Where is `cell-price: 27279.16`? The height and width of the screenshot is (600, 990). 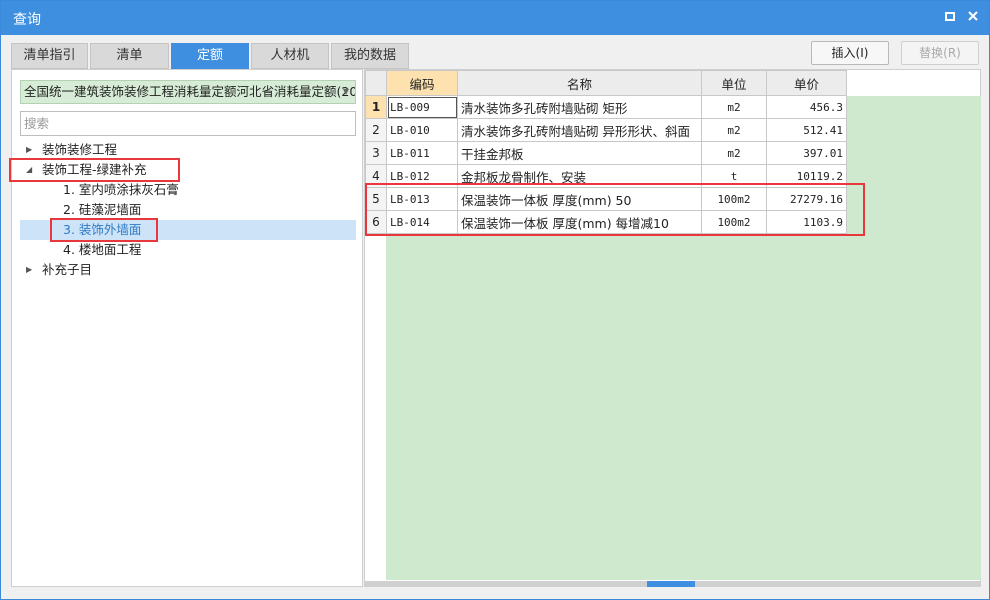 cell-price: 27279.16 is located at coordinates (806, 199).